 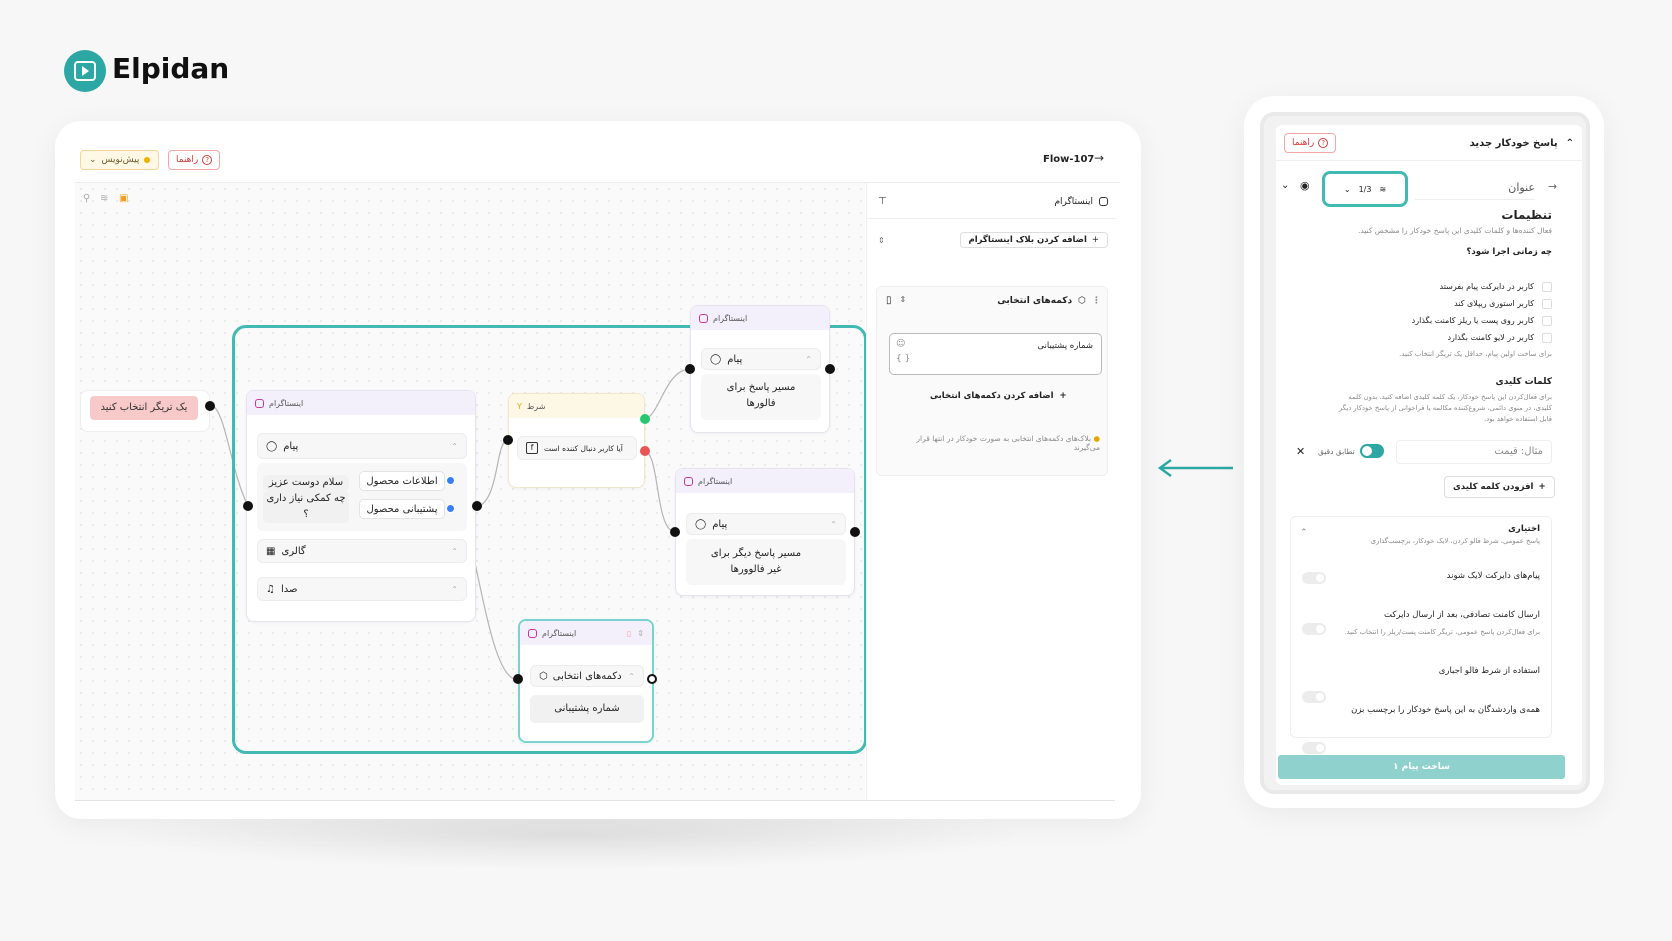 What do you see at coordinates (903, 359) in the screenshot?
I see `variable-hint: { }` at bounding box center [903, 359].